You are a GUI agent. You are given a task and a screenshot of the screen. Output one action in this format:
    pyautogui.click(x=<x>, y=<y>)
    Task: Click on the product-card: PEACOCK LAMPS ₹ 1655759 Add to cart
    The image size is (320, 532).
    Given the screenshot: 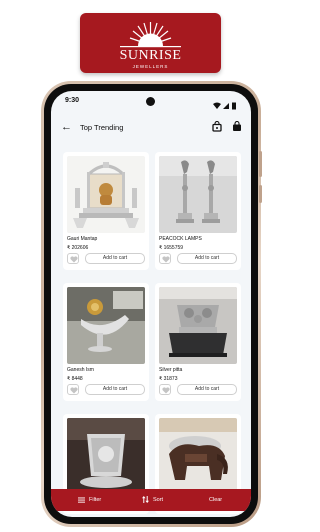 What is the action you would take?
    pyautogui.click(x=198, y=211)
    